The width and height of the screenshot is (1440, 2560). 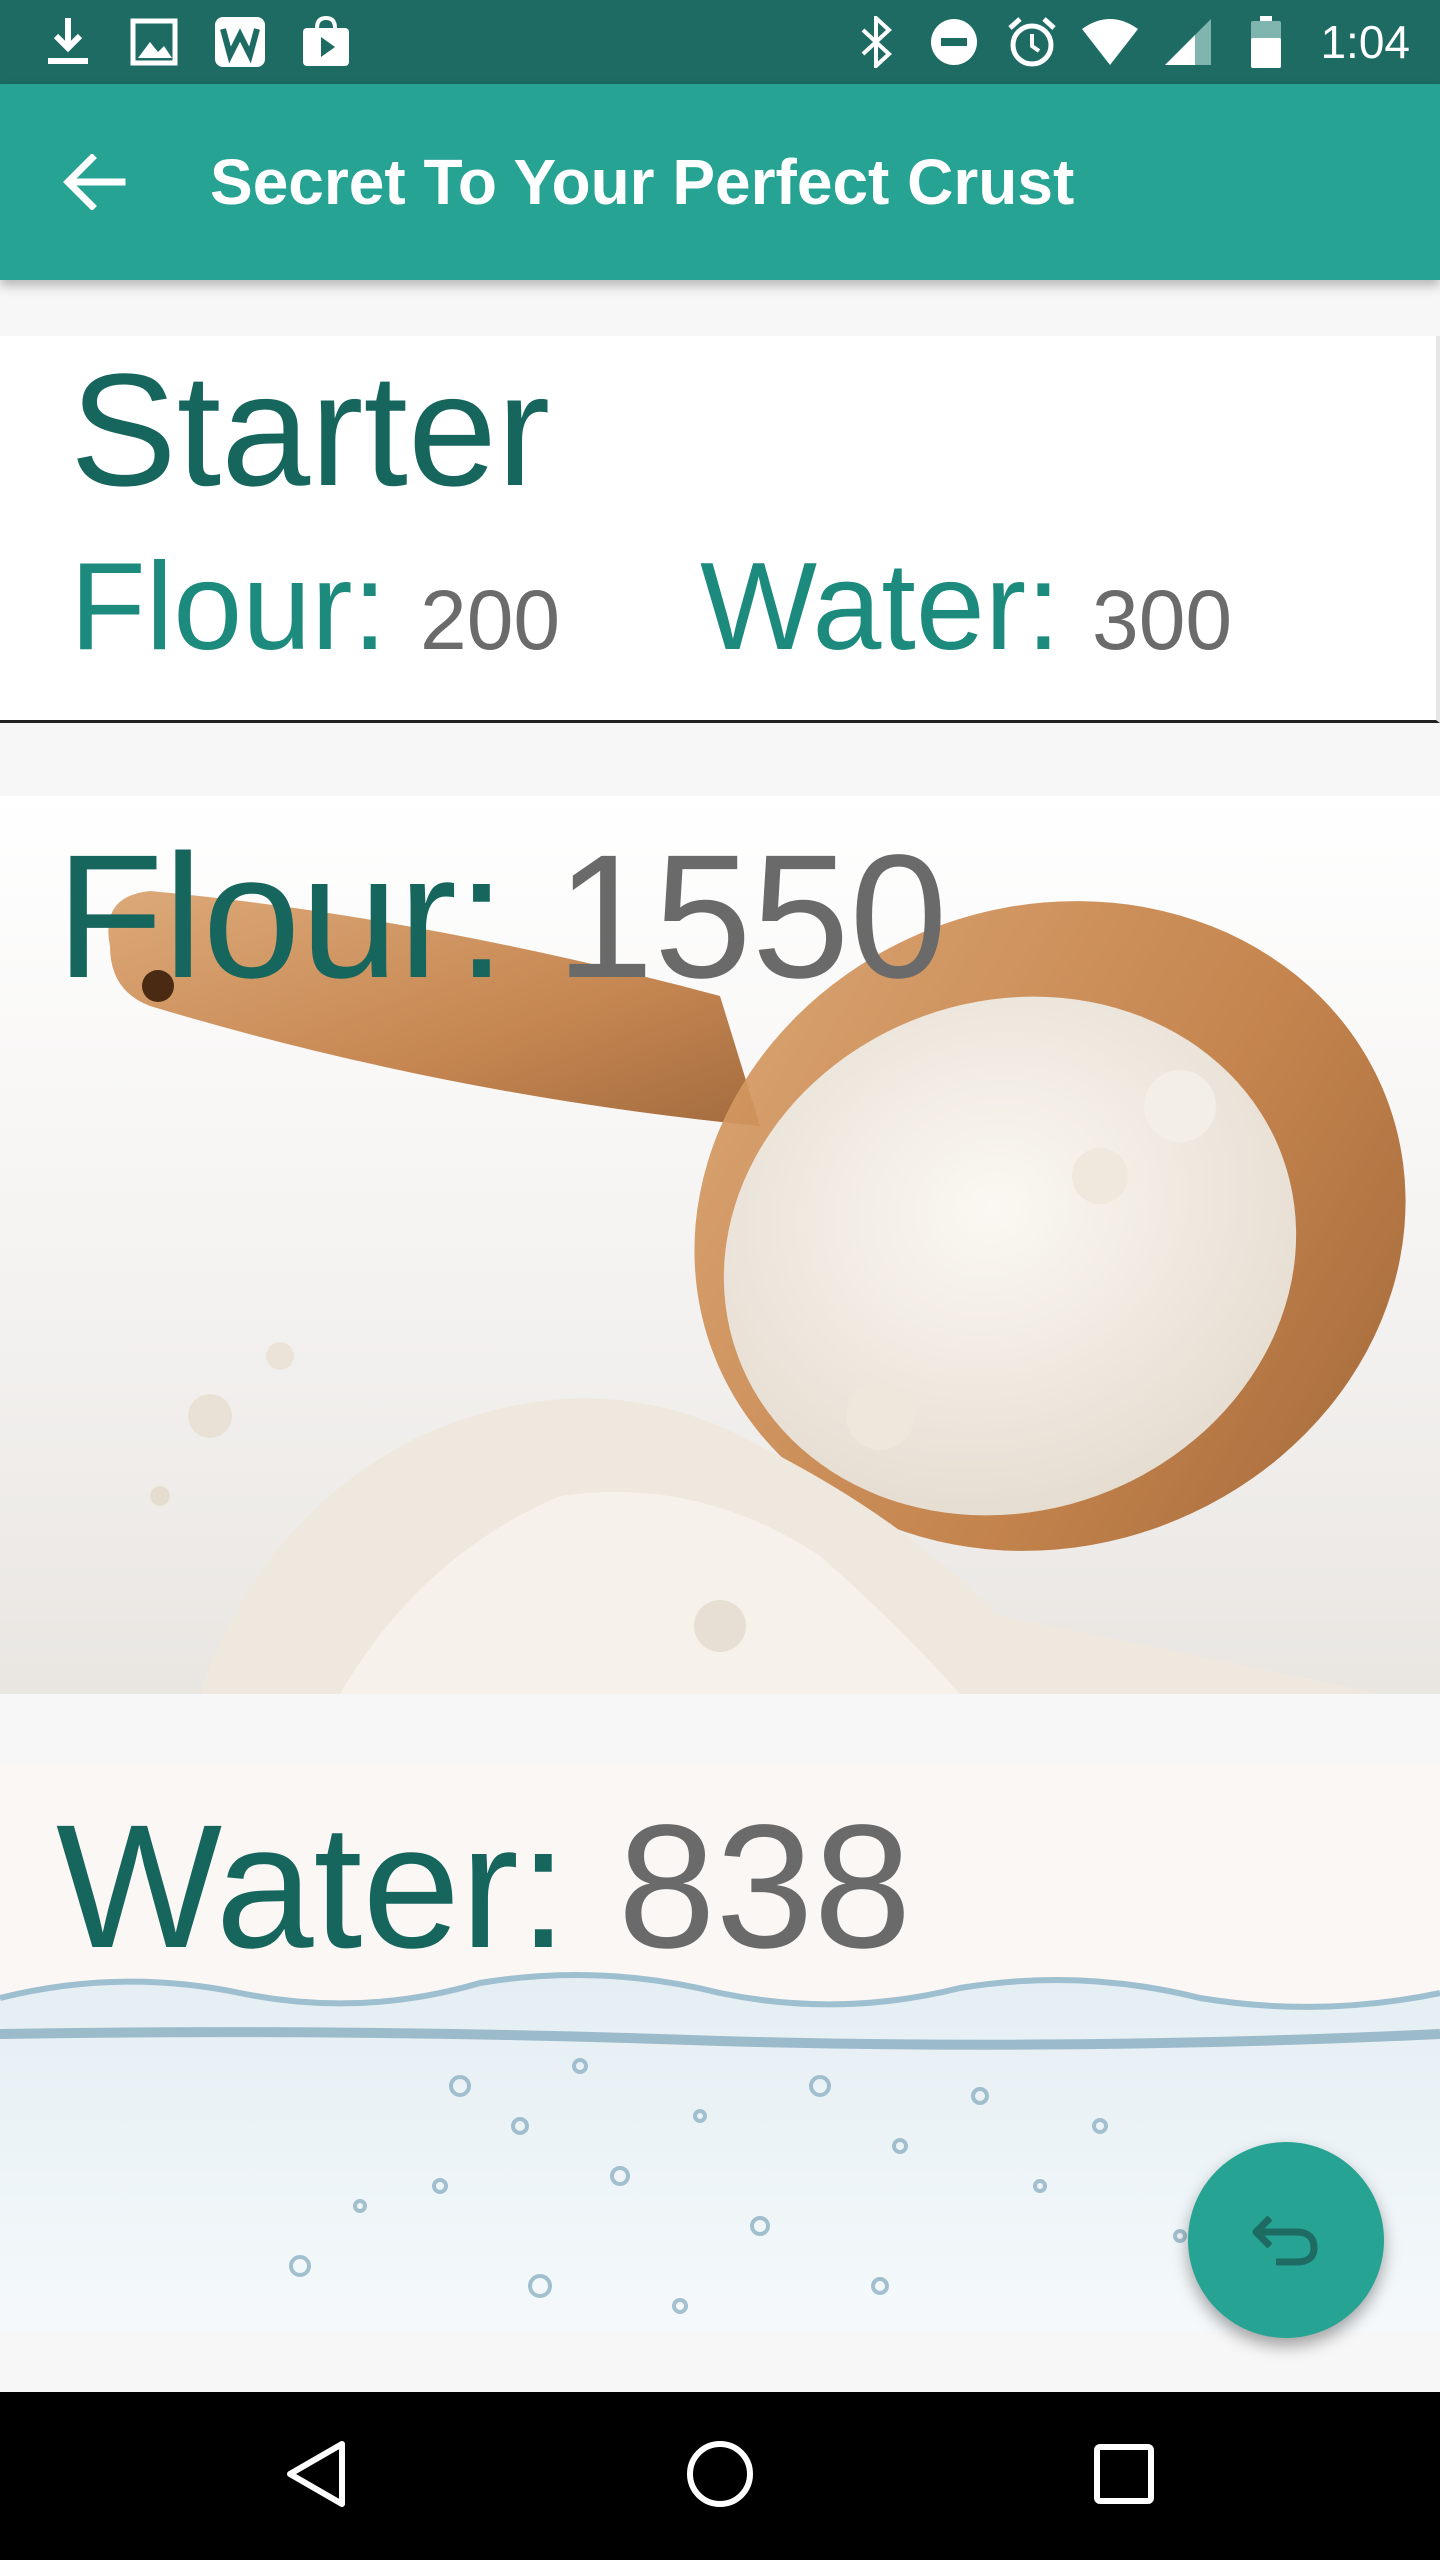 I want to click on water-row: Water: 838, so click(x=483, y=1887).